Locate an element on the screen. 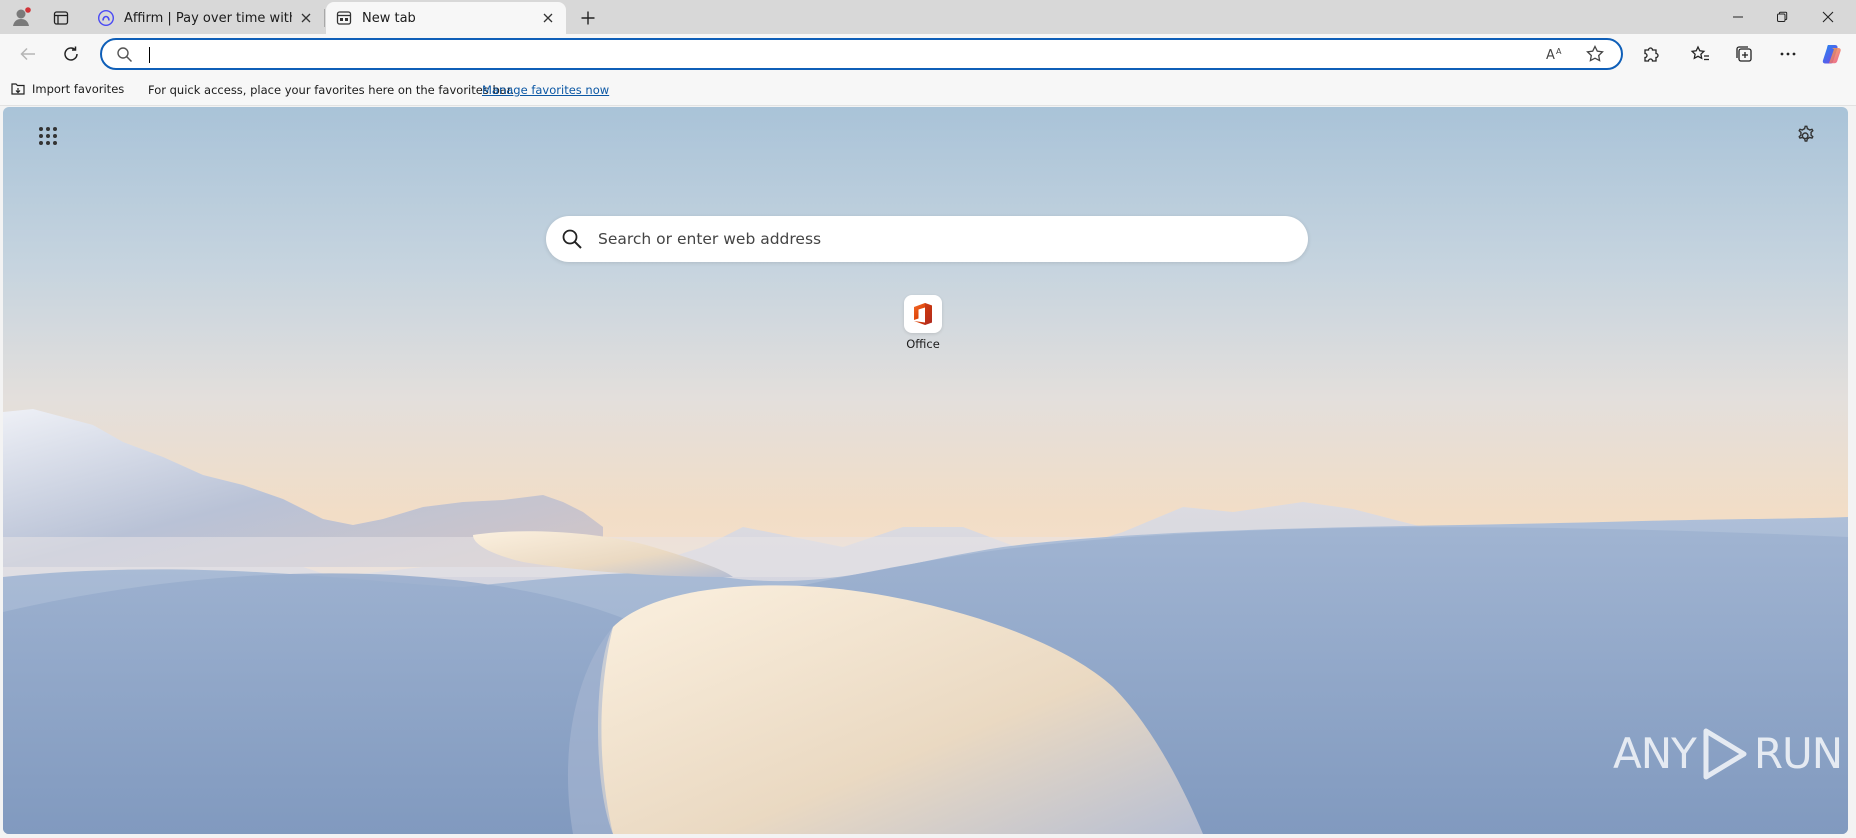  import-favorites-button: Import favorites is located at coordinates (67, 89).